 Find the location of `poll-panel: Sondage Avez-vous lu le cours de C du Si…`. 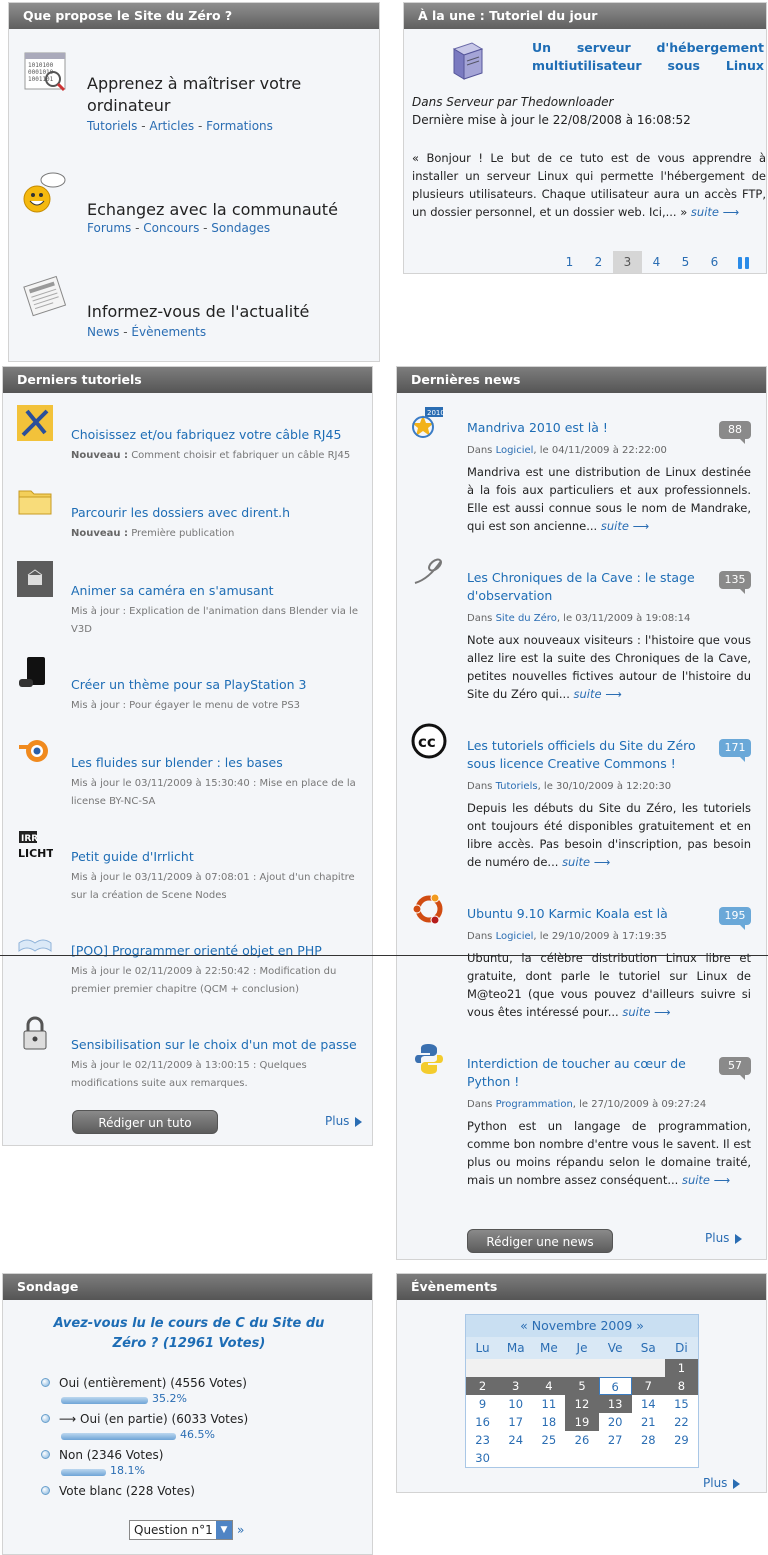

poll-panel: Sondage Avez-vous lu le cours de C du Si… is located at coordinates (187, 1414).